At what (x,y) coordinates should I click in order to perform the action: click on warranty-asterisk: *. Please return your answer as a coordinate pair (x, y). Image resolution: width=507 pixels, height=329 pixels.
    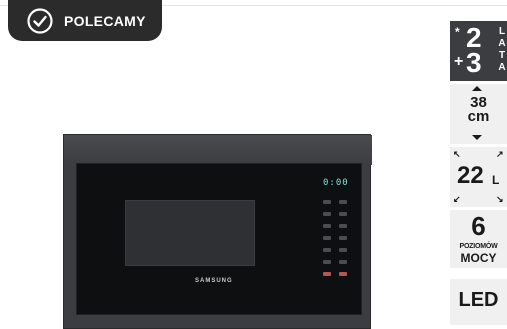
    Looking at the image, I should click on (457, 32).